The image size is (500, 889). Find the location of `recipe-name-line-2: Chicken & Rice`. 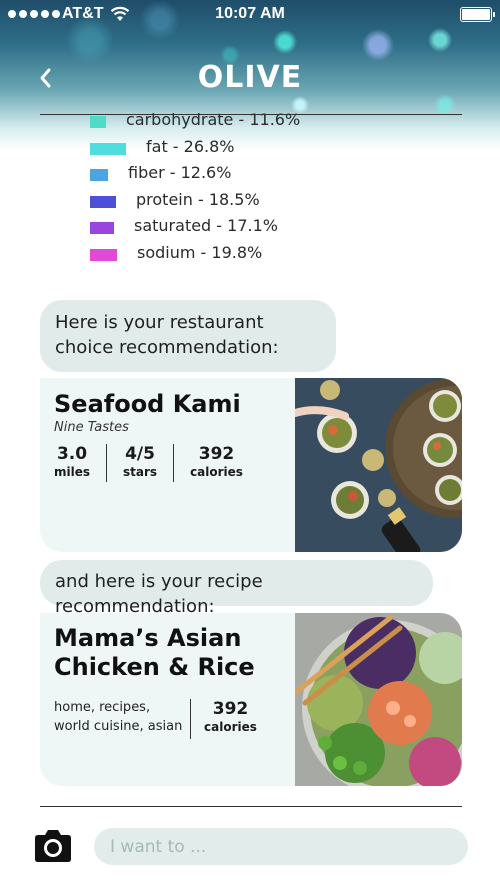

recipe-name-line-2: Chicken & Rice is located at coordinates (154, 667).